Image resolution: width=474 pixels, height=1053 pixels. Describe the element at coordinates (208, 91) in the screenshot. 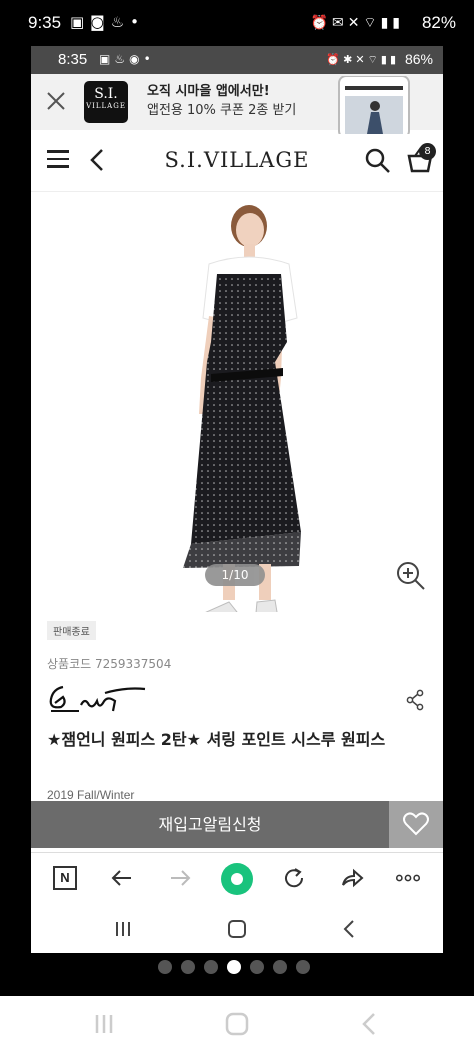

I see `promo-headline: 오직 시마을 앱에서만!` at that location.